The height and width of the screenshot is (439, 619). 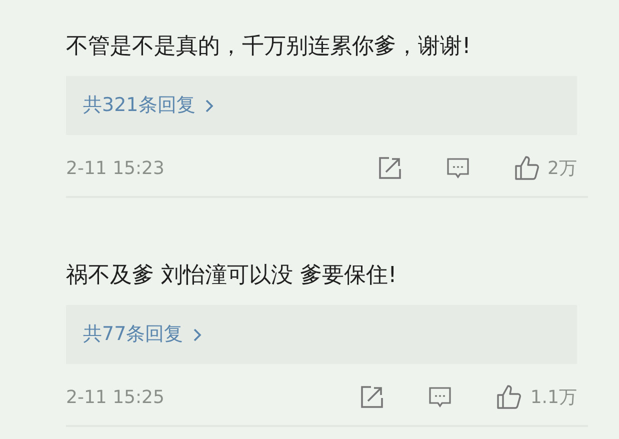 What do you see at coordinates (115, 398) in the screenshot?
I see `timestamp: 2-11 15:25` at bounding box center [115, 398].